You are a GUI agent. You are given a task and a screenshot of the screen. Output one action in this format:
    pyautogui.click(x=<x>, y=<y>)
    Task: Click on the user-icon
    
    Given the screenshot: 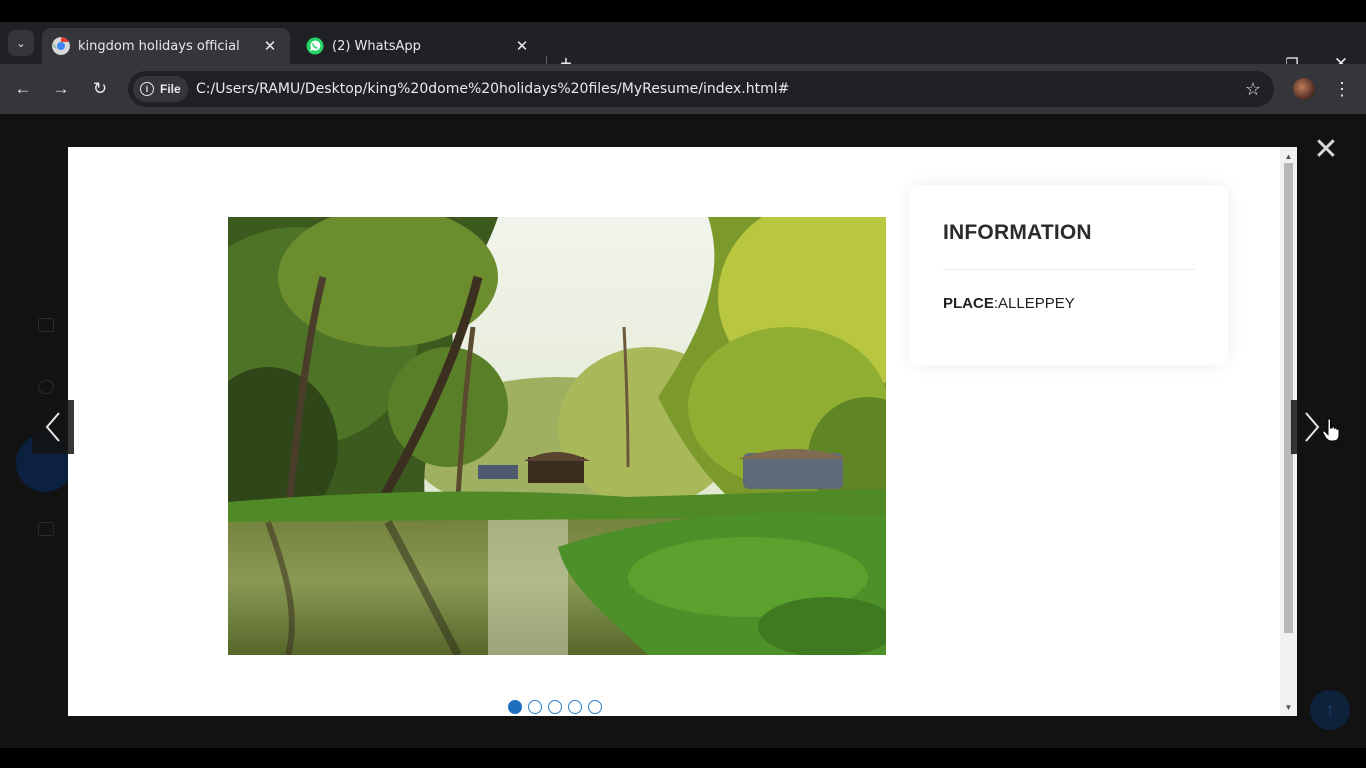 What is the action you would take?
    pyautogui.click(x=46, y=387)
    